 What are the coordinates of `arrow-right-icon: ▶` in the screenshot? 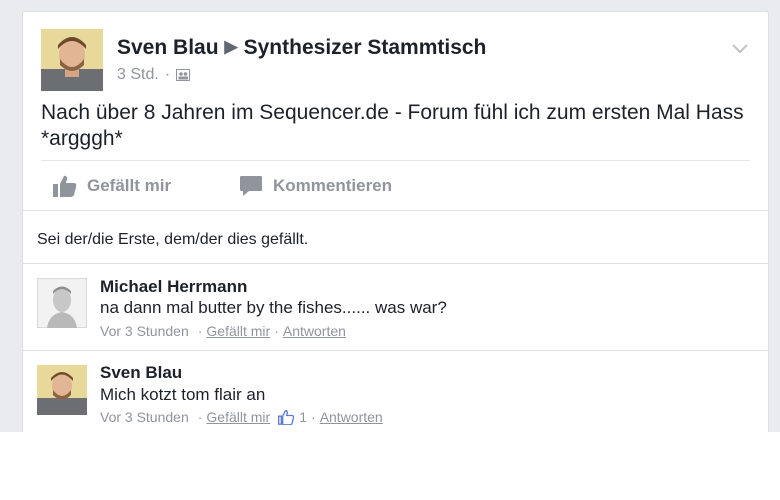 It's located at (231, 46).